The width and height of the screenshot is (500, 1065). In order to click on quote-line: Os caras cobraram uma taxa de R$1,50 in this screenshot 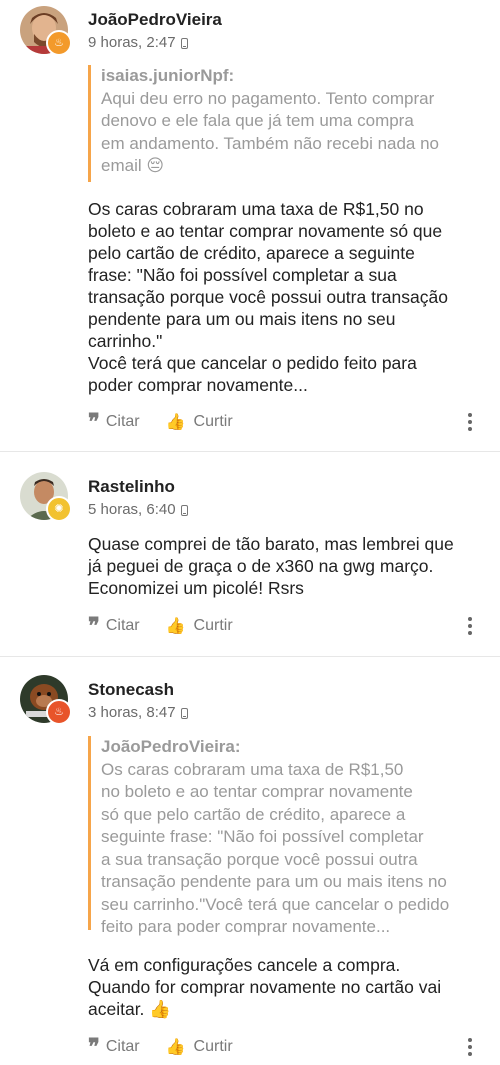, I will do `click(252, 769)`.